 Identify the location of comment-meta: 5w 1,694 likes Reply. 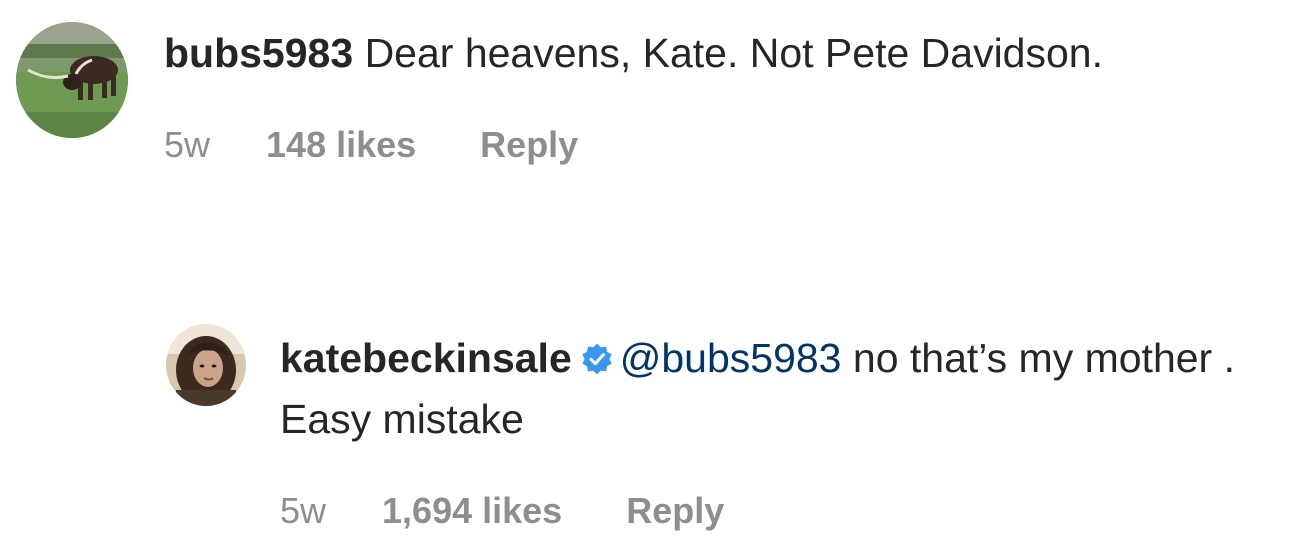
(778, 511).